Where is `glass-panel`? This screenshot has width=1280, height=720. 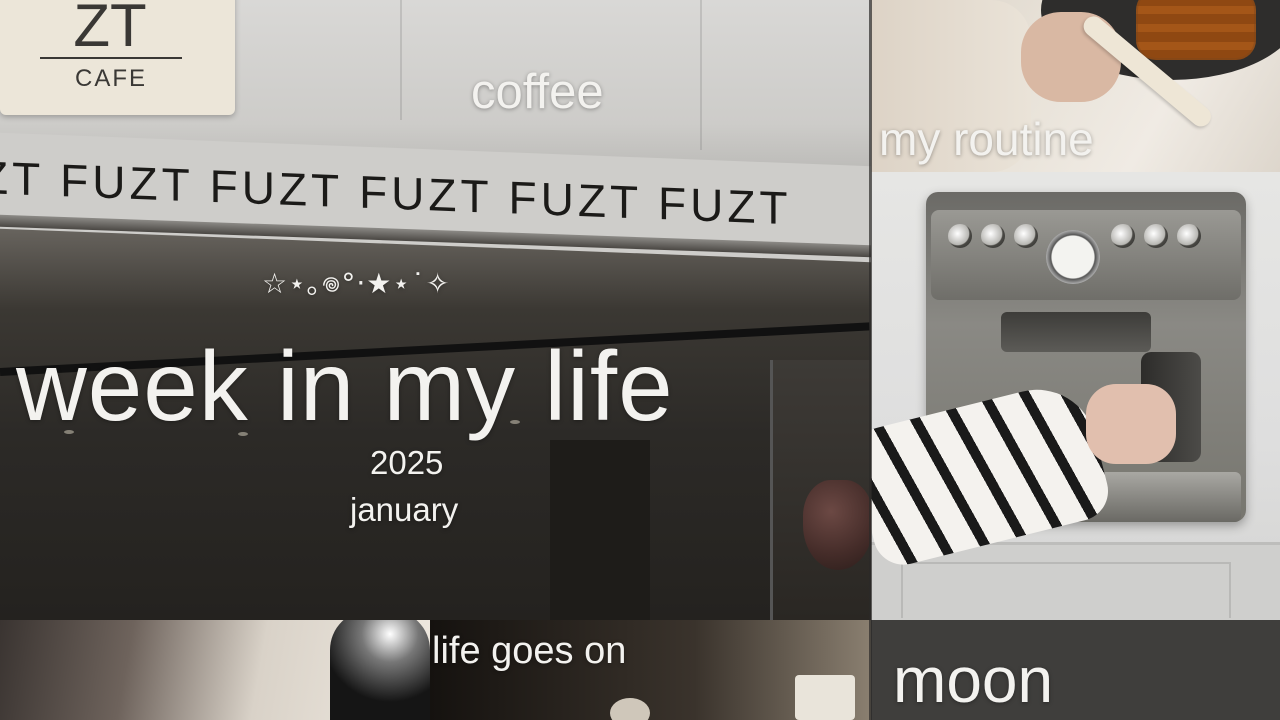 glass-panel is located at coordinates (820, 490).